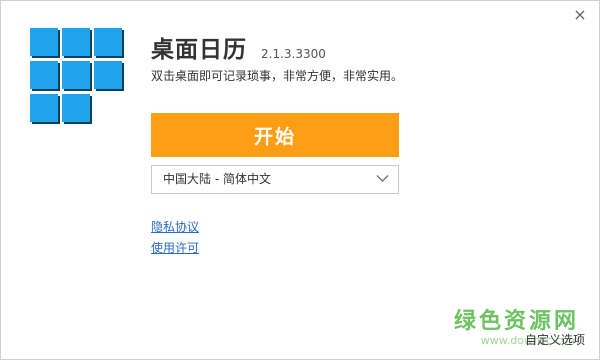 The width and height of the screenshot is (600, 360). I want to click on title-row: 桌面日历 2.1.3.3300, so click(238, 50).